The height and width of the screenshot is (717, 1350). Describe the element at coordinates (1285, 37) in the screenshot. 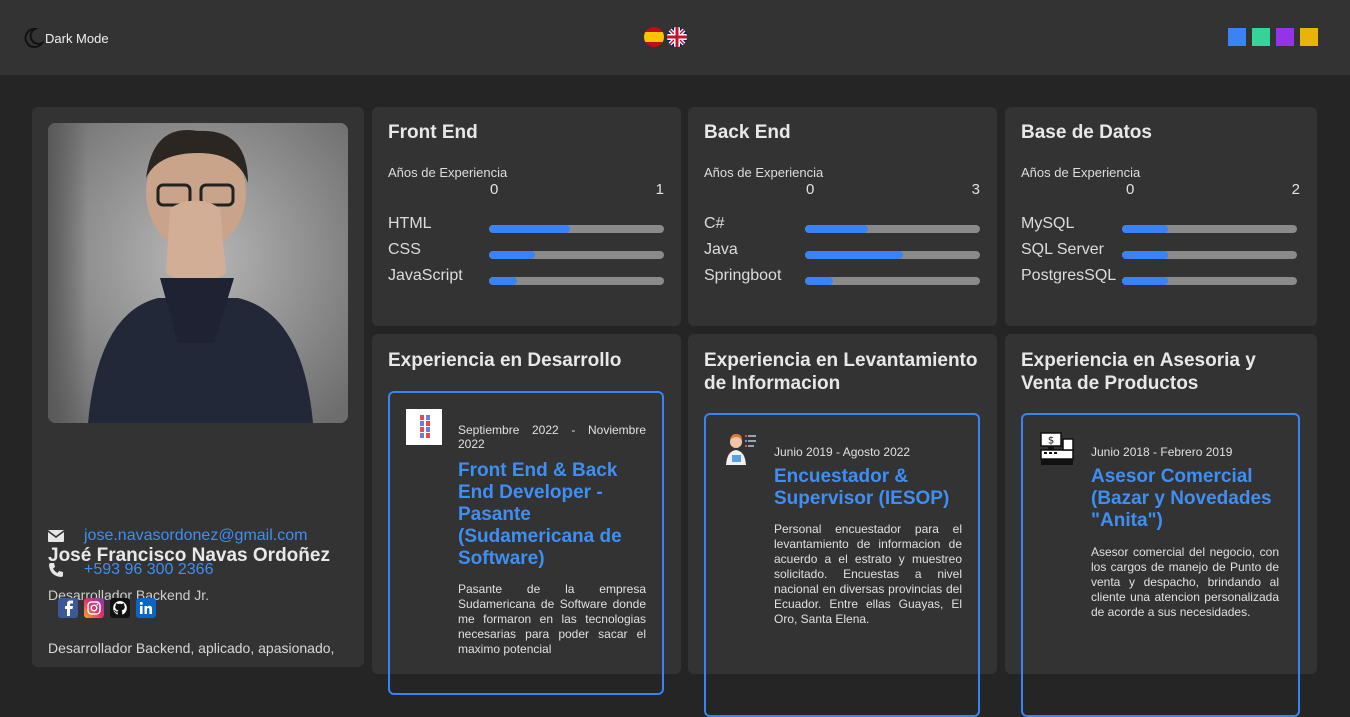

I see `theme-swatch-purple` at that location.